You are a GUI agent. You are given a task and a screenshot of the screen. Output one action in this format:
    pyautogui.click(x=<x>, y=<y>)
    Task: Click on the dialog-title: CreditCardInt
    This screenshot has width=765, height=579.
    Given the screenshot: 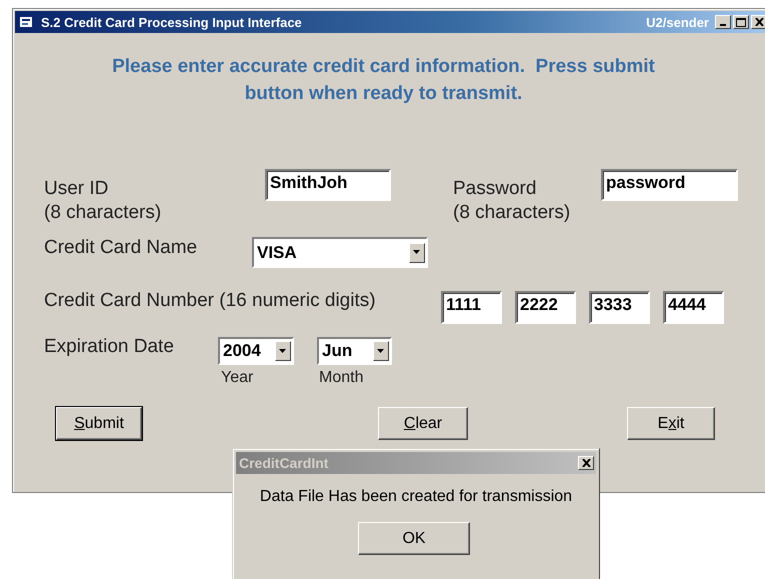 What is the action you would take?
    pyautogui.click(x=284, y=463)
    